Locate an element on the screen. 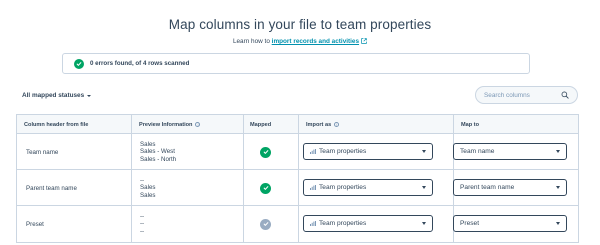 This screenshot has width=600, height=245. map-to-heading: Map to is located at coordinates (470, 124).